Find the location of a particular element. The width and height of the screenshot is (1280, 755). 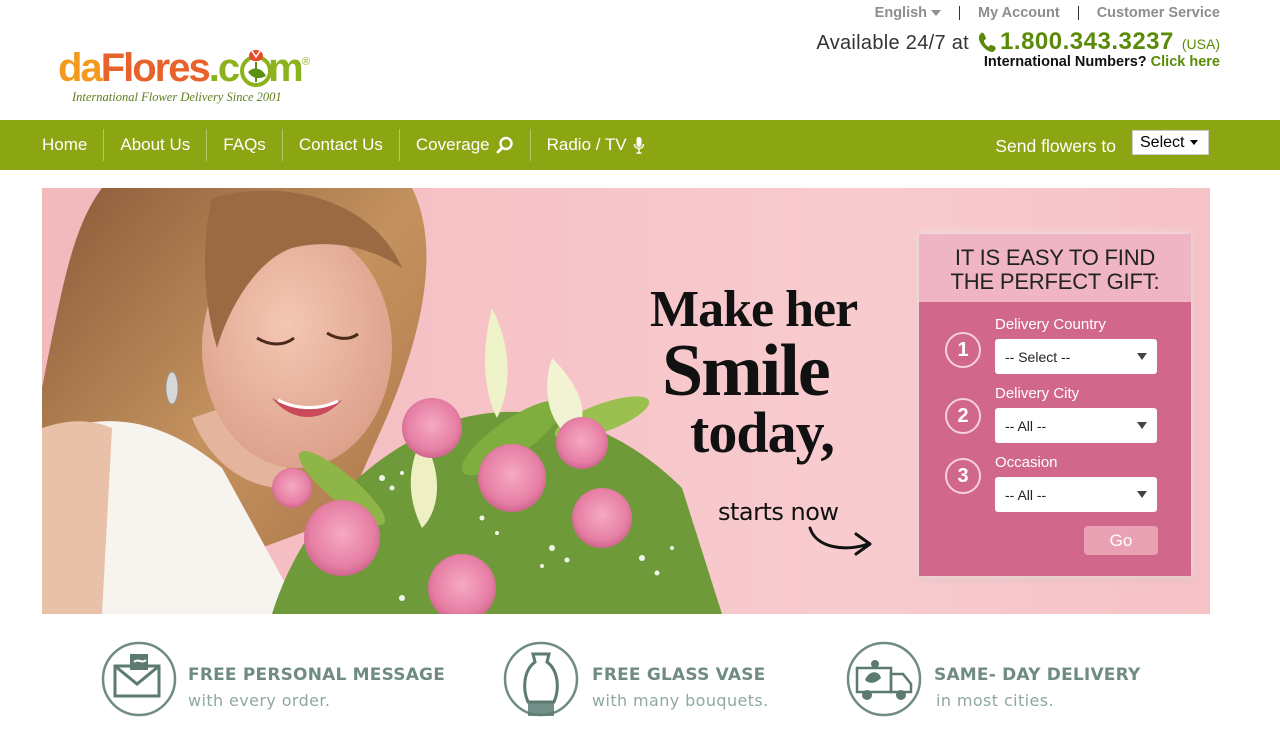

nav-contact-us: Contact Us is located at coordinates (341, 145).